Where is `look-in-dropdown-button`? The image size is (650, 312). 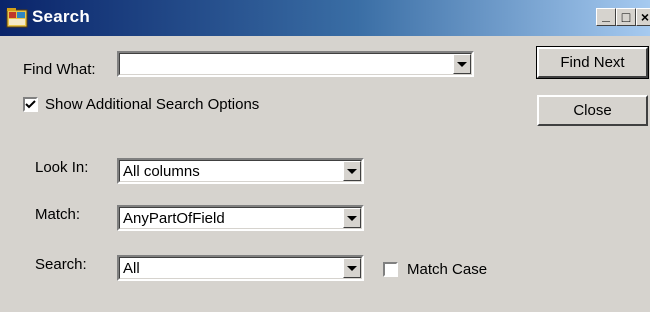
look-in-dropdown-button is located at coordinates (352, 171).